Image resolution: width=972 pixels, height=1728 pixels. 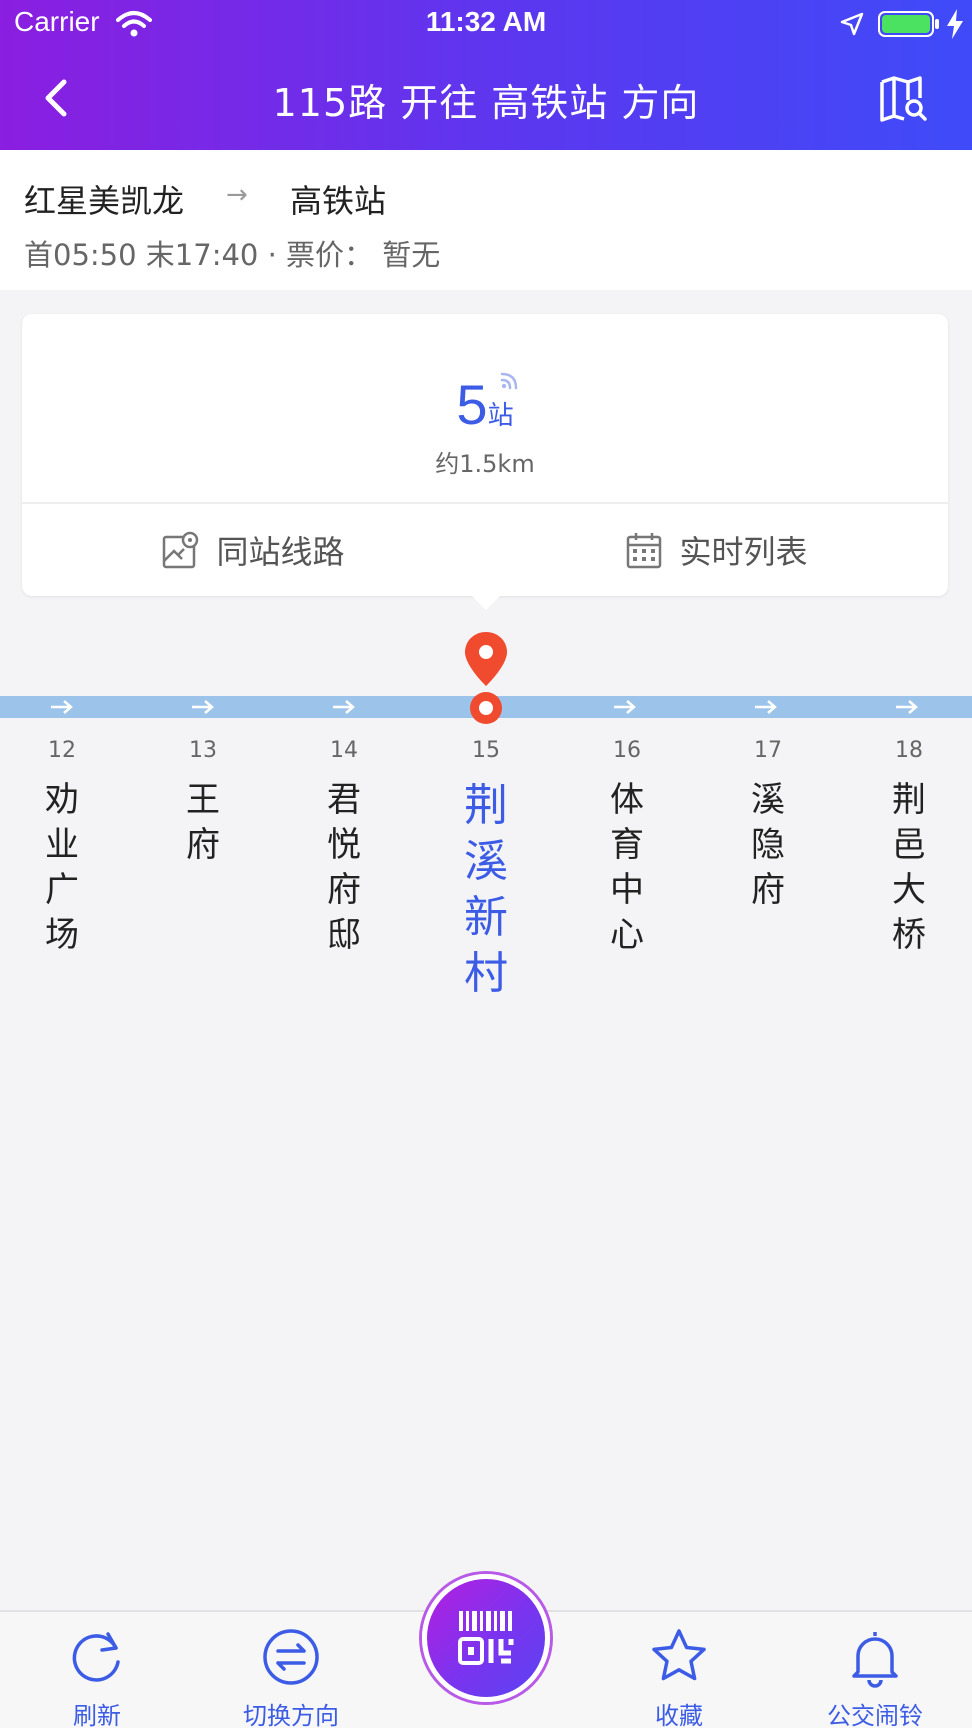 I want to click on stops-unit: 站, so click(x=500, y=416).